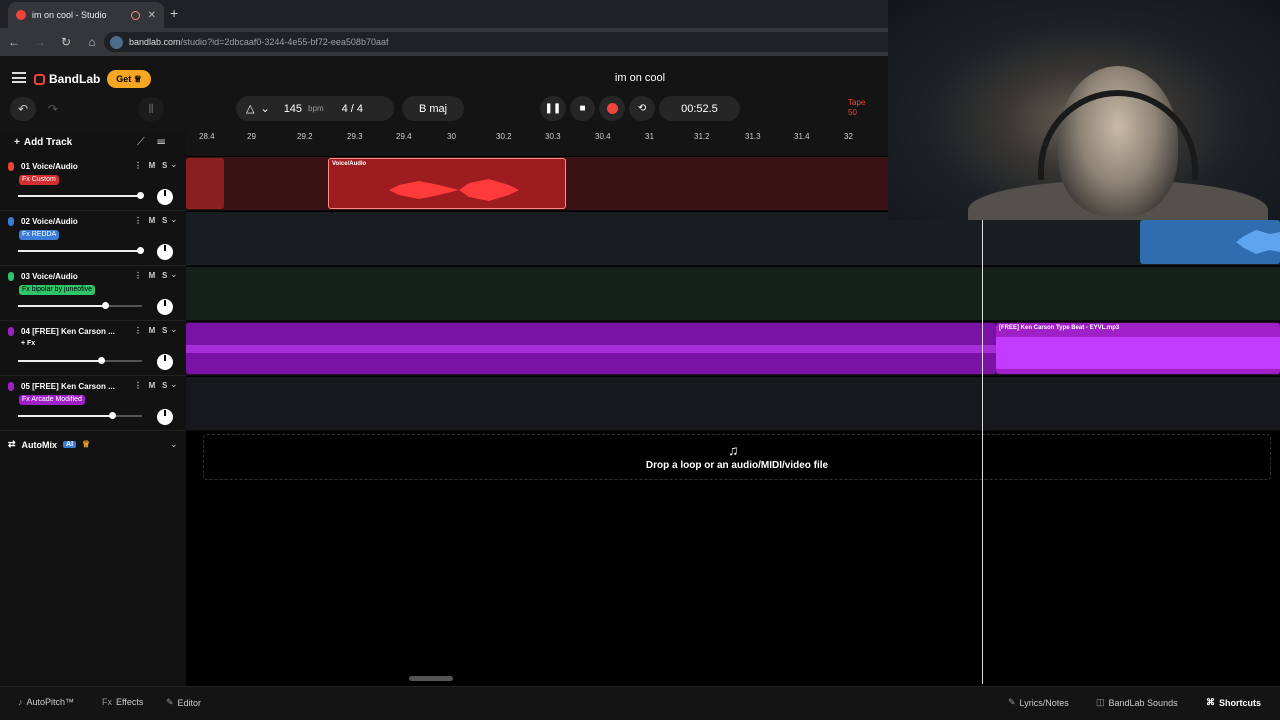 This screenshot has width=1280, height=720. Describe the element at coordinates (69, 221) in the screenshot. I see `track-name: 02 Voice/Audio` at that location.